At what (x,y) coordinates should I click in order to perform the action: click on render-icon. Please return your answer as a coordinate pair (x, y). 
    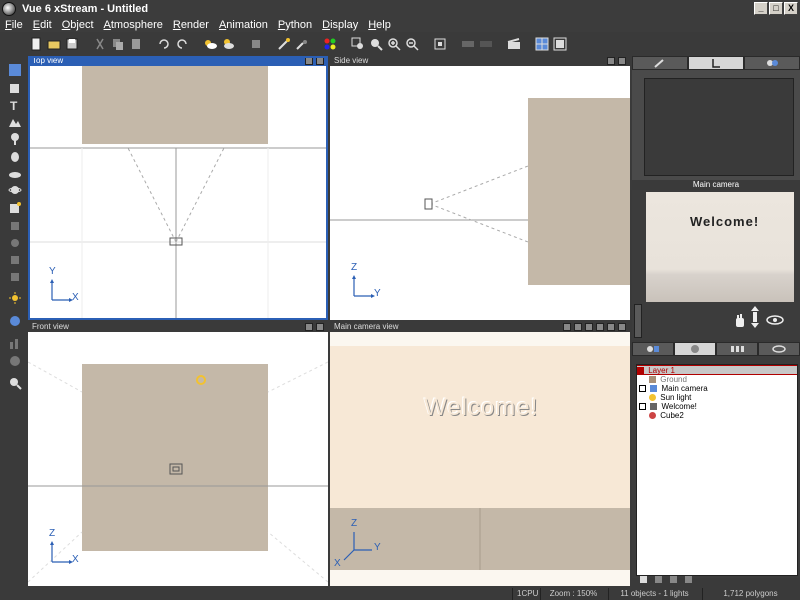
    Looking at the image, I should click on (284, 44).